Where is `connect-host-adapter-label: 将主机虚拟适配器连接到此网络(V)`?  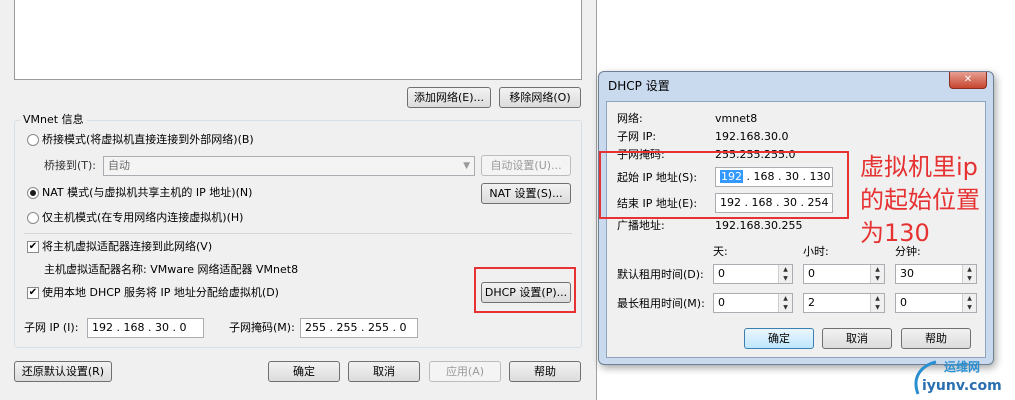 connect-host-adapter-label: 将主机虚拟适配器连接到此网络(V) is located at coordinates (127, 247).